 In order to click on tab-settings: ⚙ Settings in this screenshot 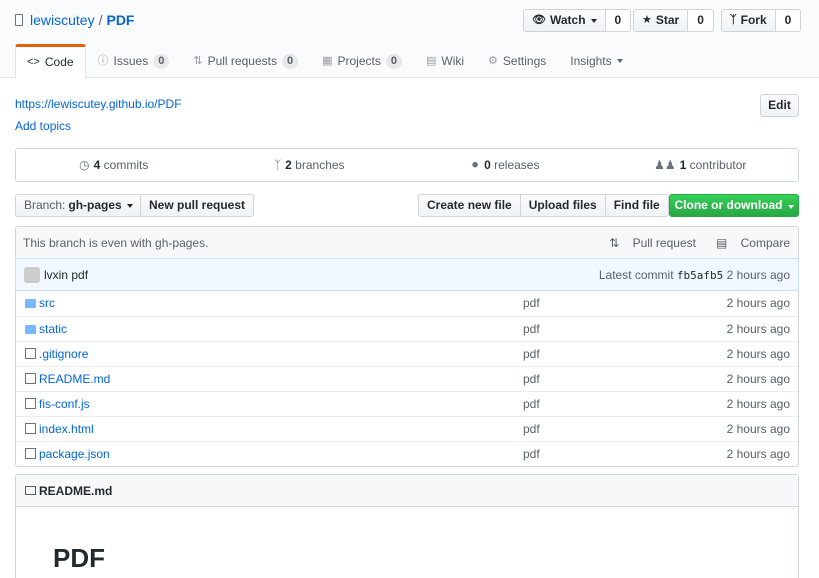, I will do `click(517, 61)`.